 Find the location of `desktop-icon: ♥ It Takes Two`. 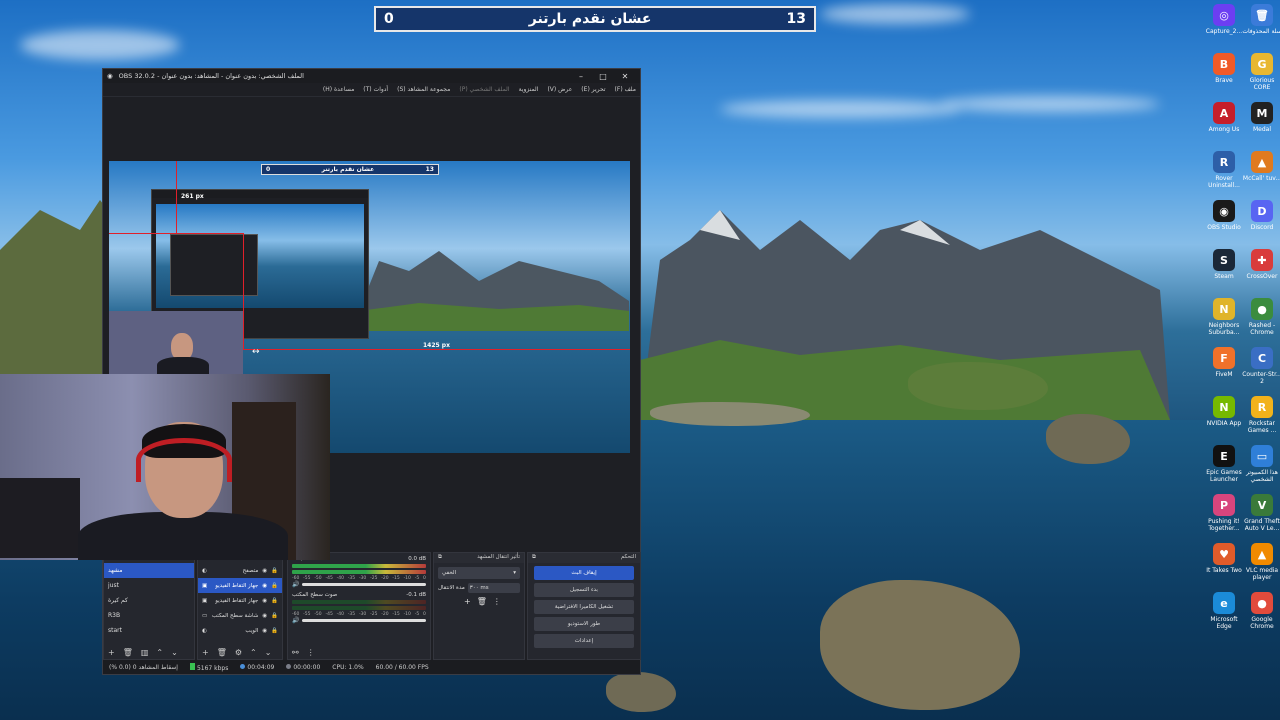

desktop-icon: ♥ It Takes Two is located at coordinates (1224, 558).